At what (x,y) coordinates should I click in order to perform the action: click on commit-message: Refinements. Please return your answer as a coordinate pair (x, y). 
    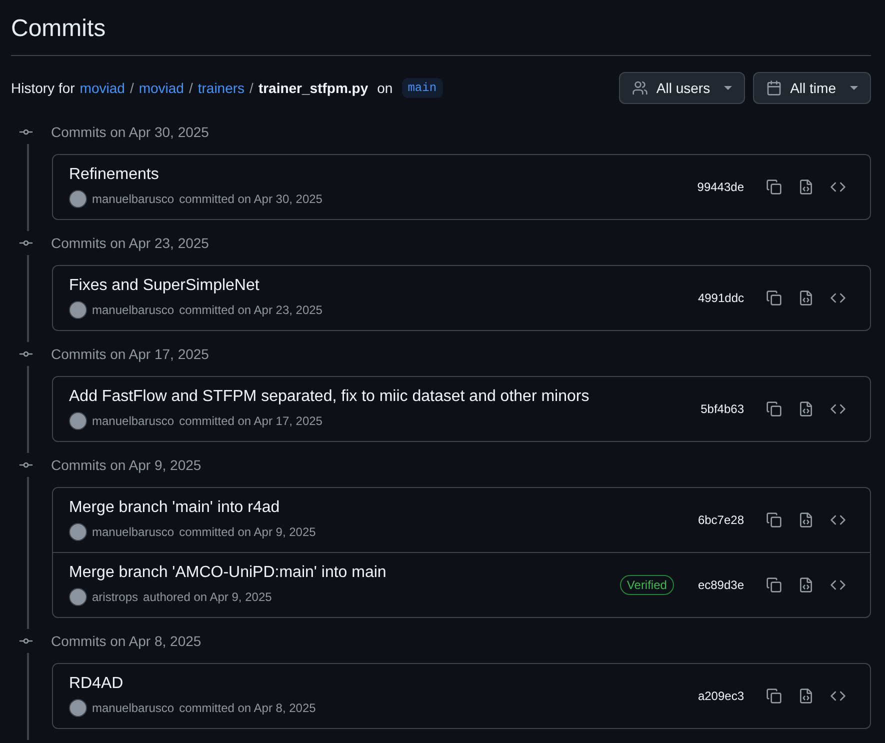
    Looking at the image, I should click on (383, 175).